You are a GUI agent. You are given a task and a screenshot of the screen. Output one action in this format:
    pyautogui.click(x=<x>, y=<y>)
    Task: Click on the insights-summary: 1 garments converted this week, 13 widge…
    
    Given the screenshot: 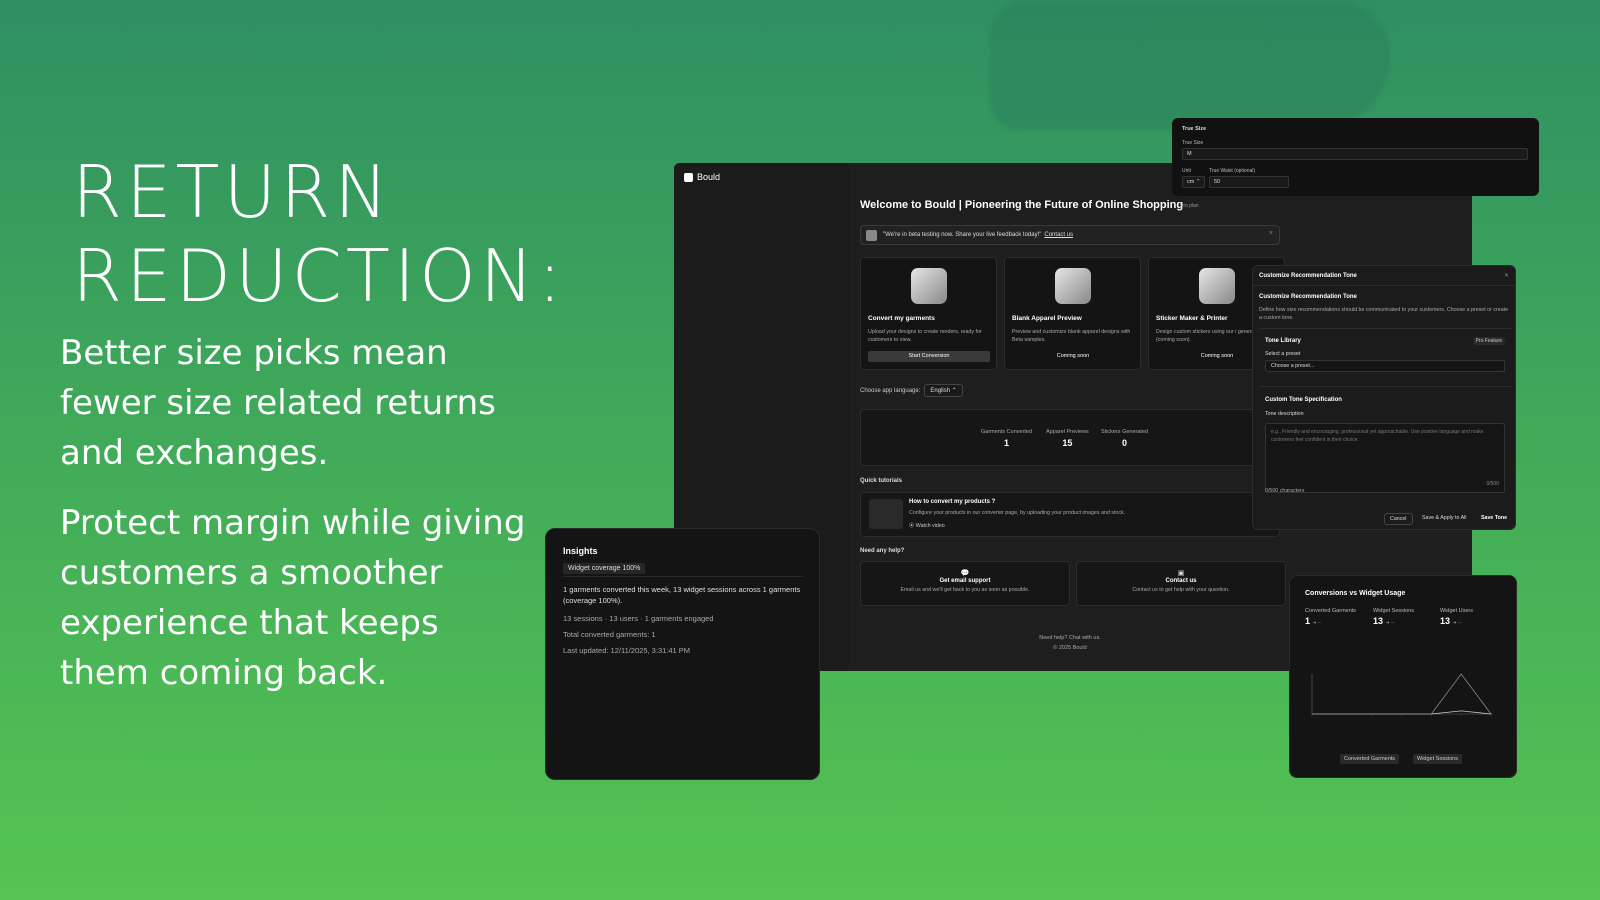 What is the action you would take?
    pyautogui.click(x=682, y=595)
    